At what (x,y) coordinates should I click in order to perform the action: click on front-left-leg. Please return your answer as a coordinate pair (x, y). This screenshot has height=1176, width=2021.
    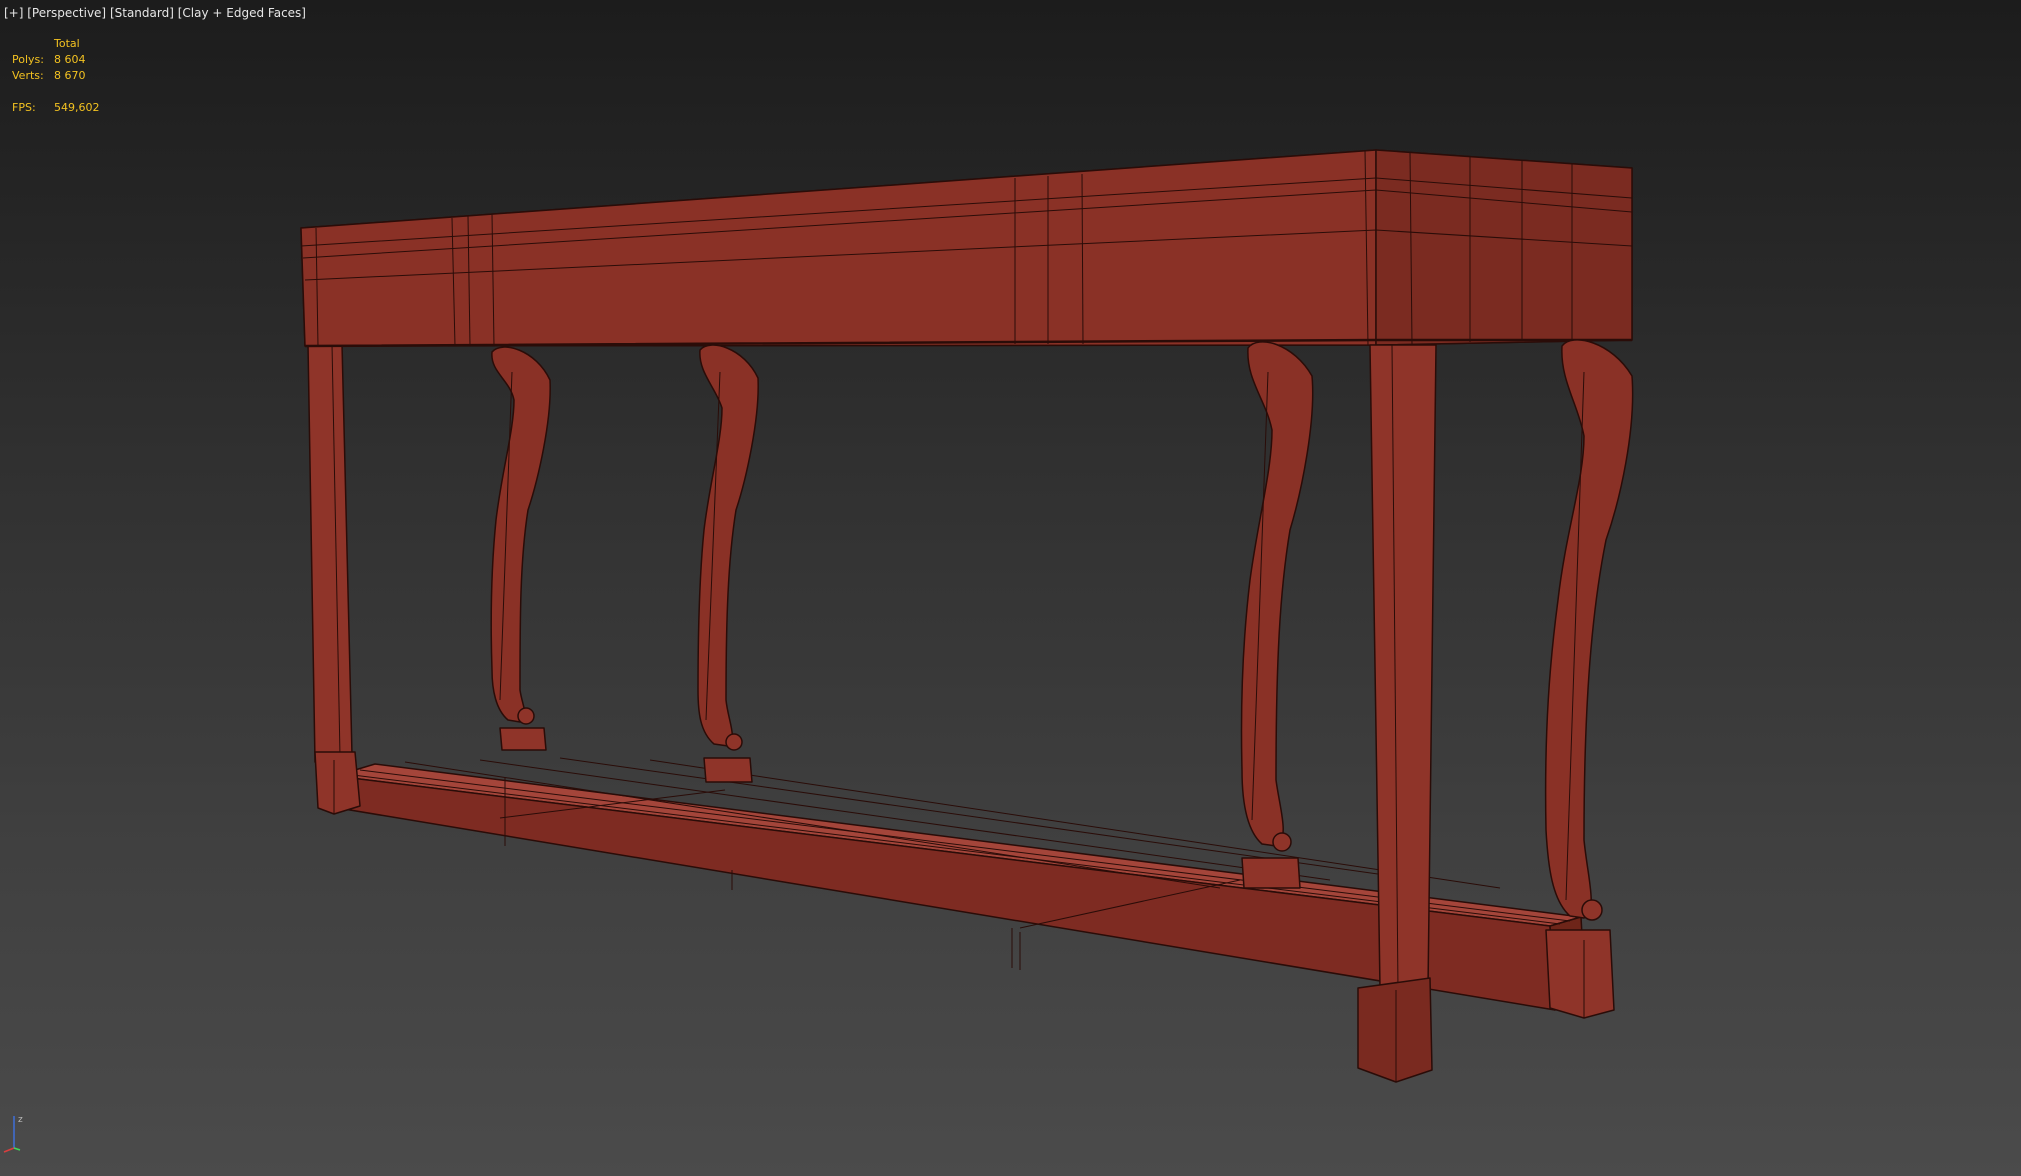
    Looking at the image, I should click on (334, 579).